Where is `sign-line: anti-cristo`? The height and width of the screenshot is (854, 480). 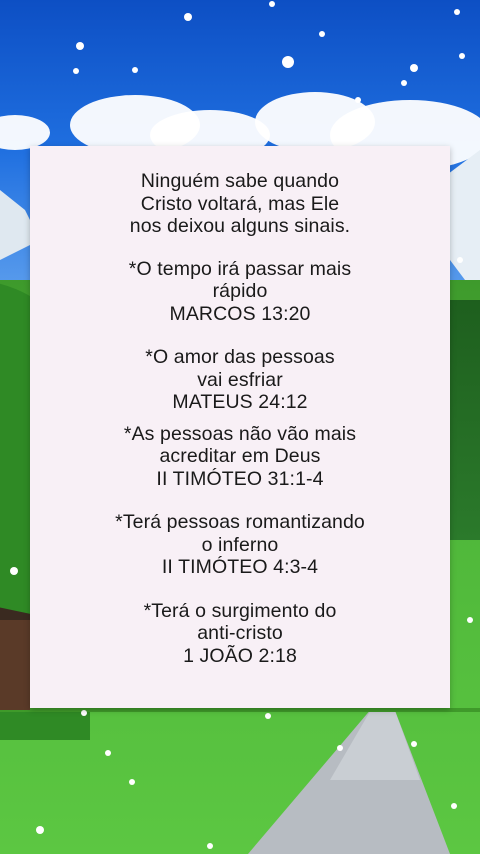 sign-line: anti-cristo is located at coordinates (240, 633).